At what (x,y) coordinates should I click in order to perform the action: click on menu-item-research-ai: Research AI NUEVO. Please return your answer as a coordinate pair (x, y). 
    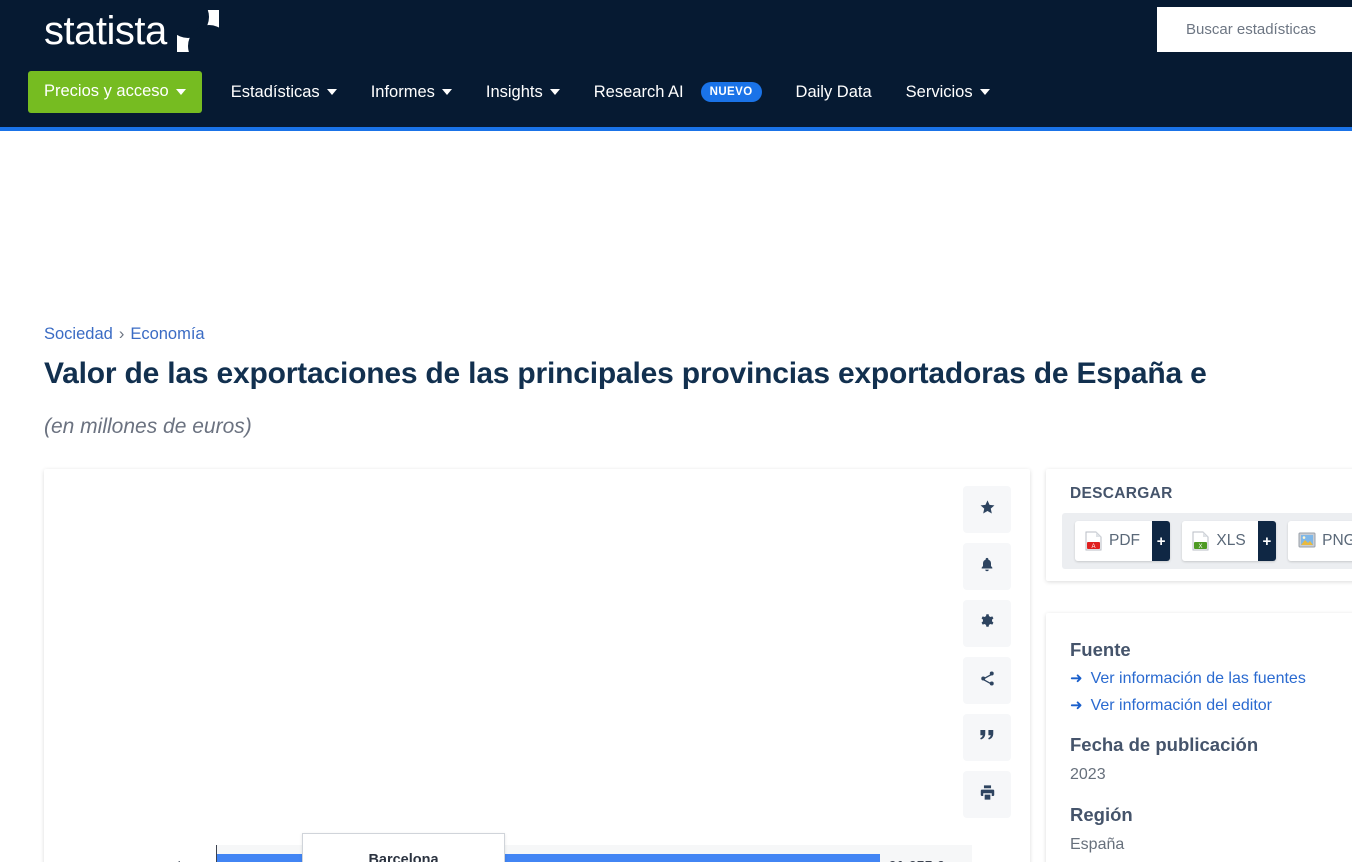
    Looking at the image, I should click on (678, 92).